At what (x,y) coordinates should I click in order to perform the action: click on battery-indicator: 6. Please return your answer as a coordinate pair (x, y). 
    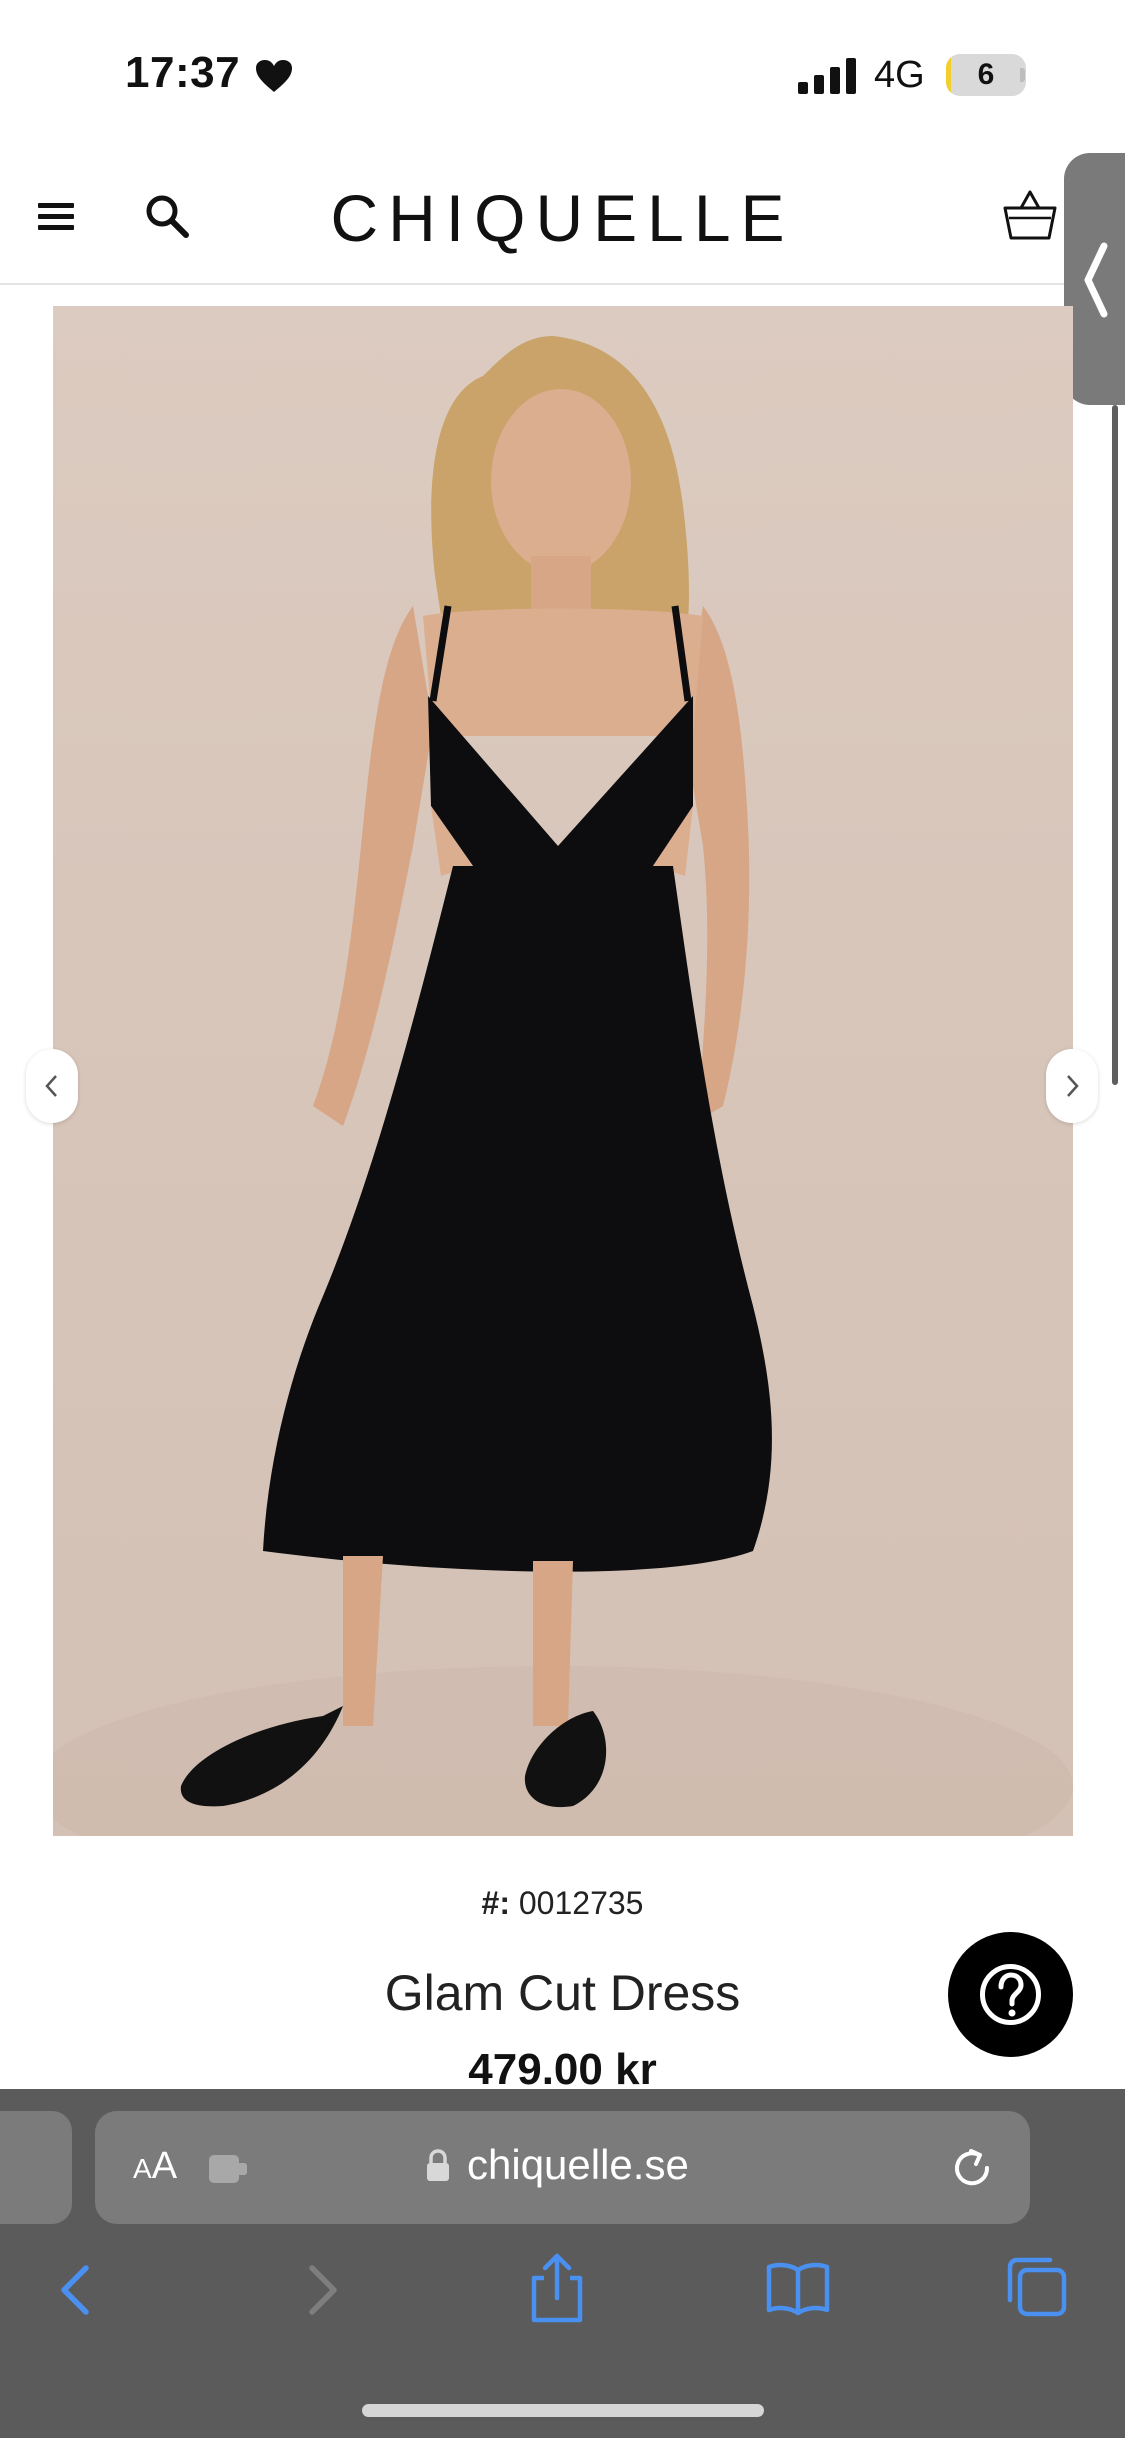
    Looking at the image, I should click on (986, 75).